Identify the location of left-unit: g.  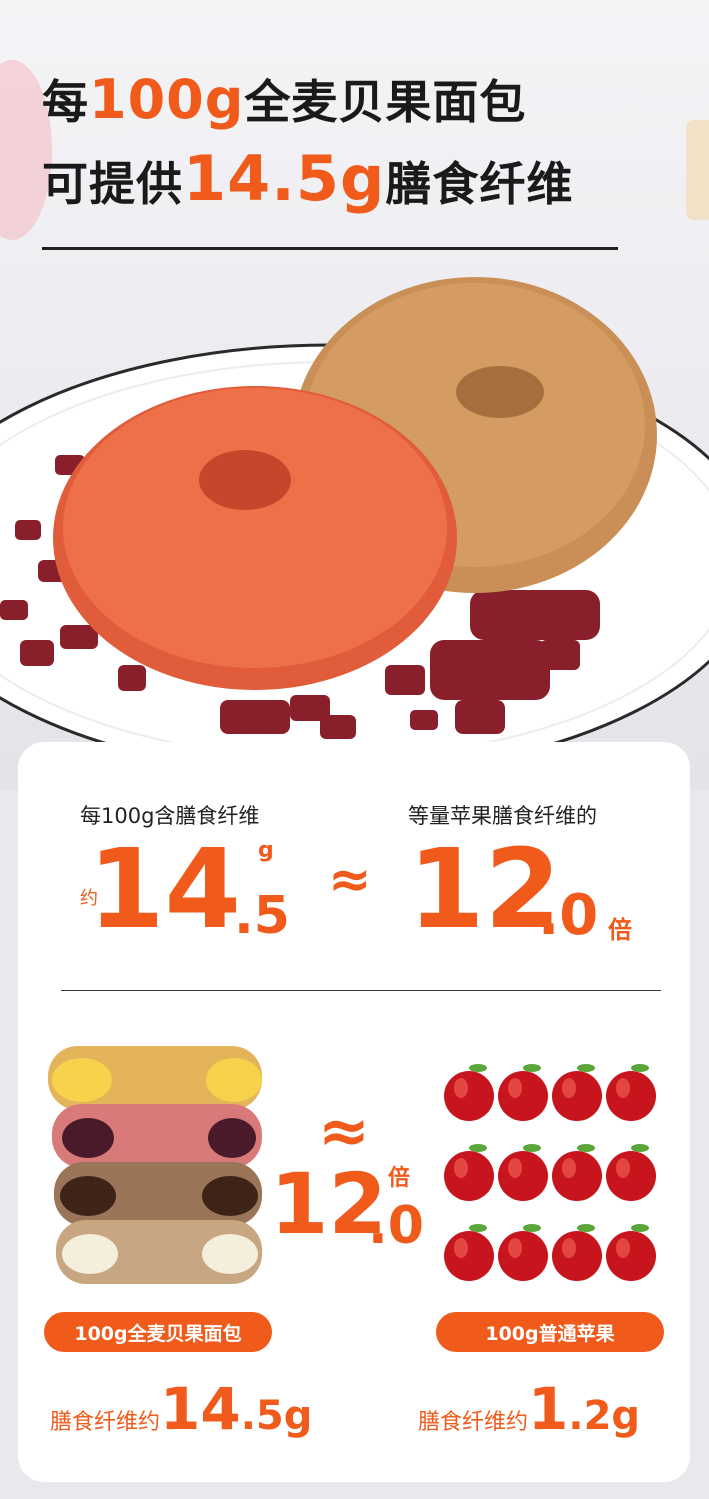
(266, 850).